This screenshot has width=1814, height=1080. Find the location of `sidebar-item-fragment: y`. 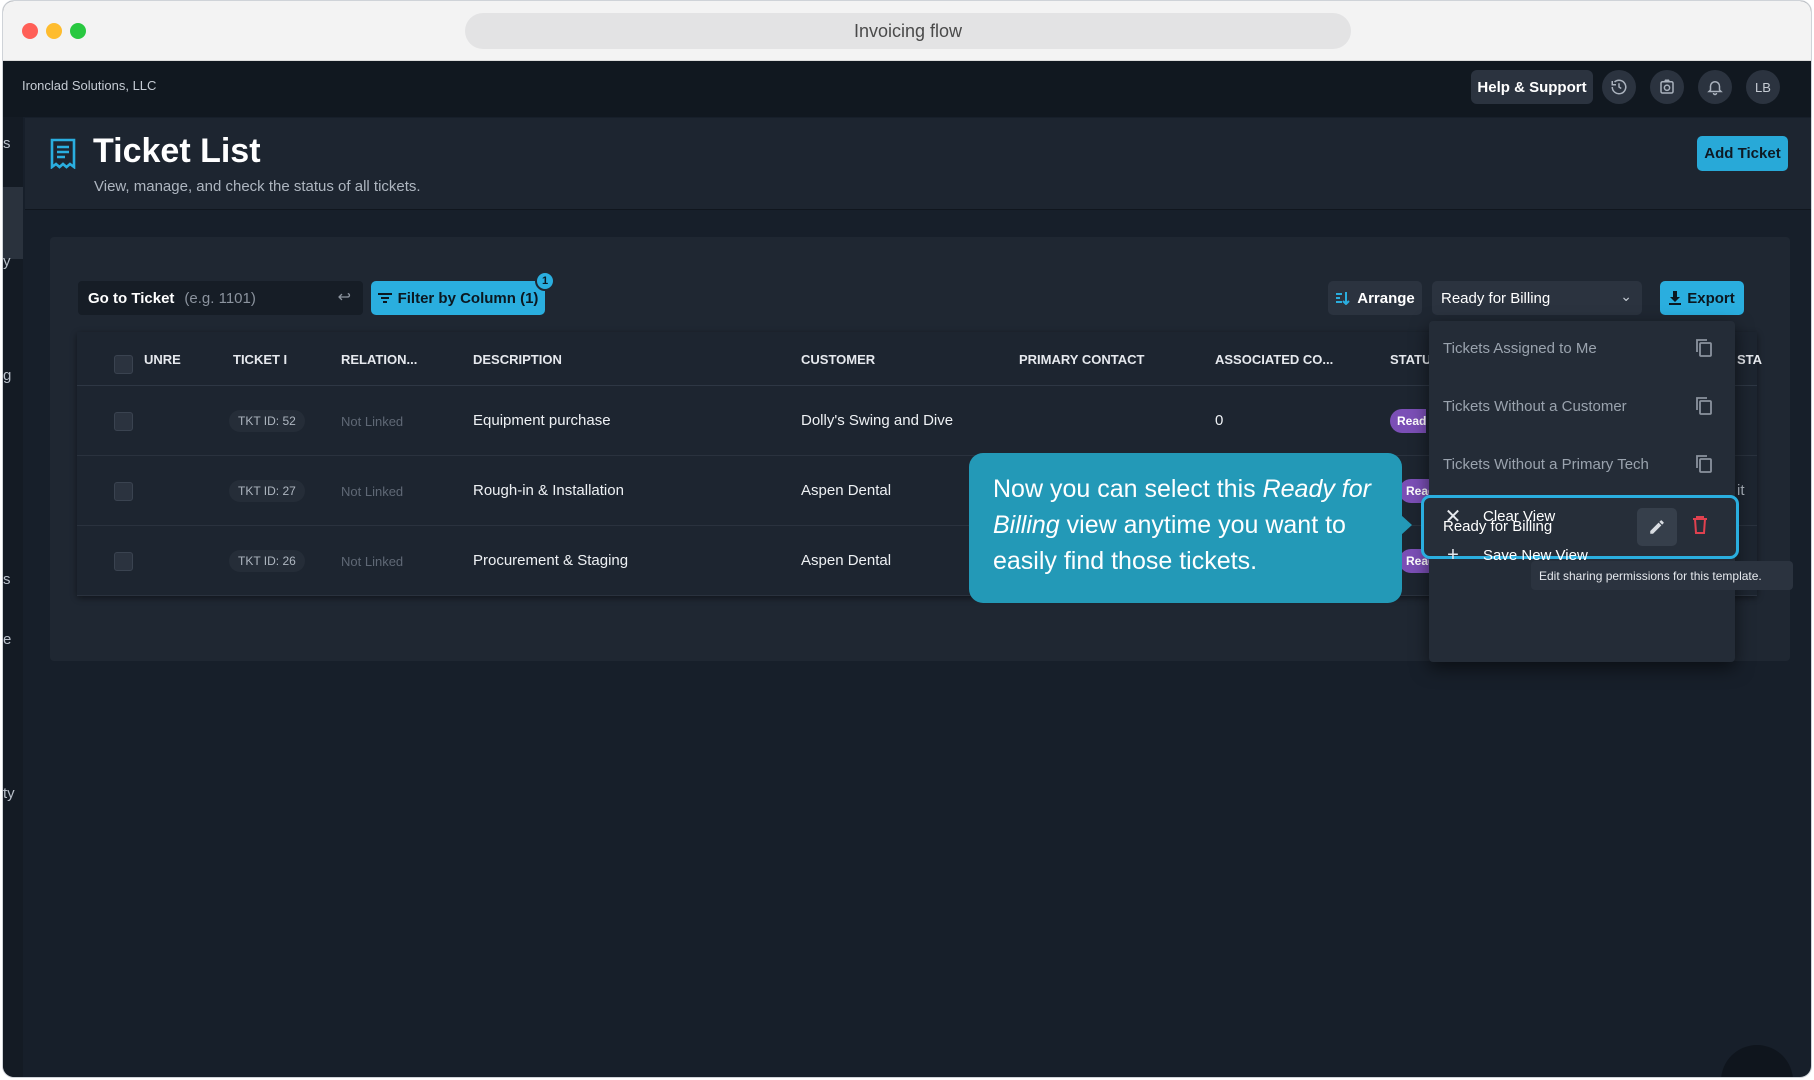

sidebar-item-fragment: y is located at coordinates (7, 261).